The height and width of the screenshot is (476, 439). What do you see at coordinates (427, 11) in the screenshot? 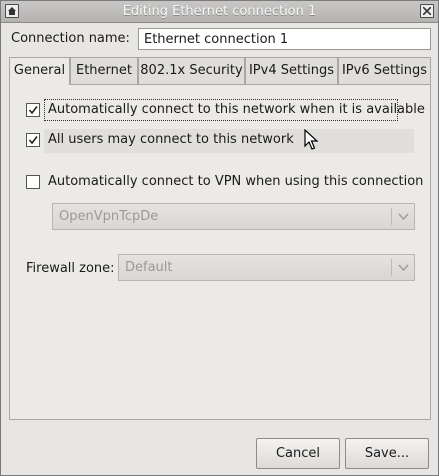
I see `close-icon` at bounding box center [427, 11].